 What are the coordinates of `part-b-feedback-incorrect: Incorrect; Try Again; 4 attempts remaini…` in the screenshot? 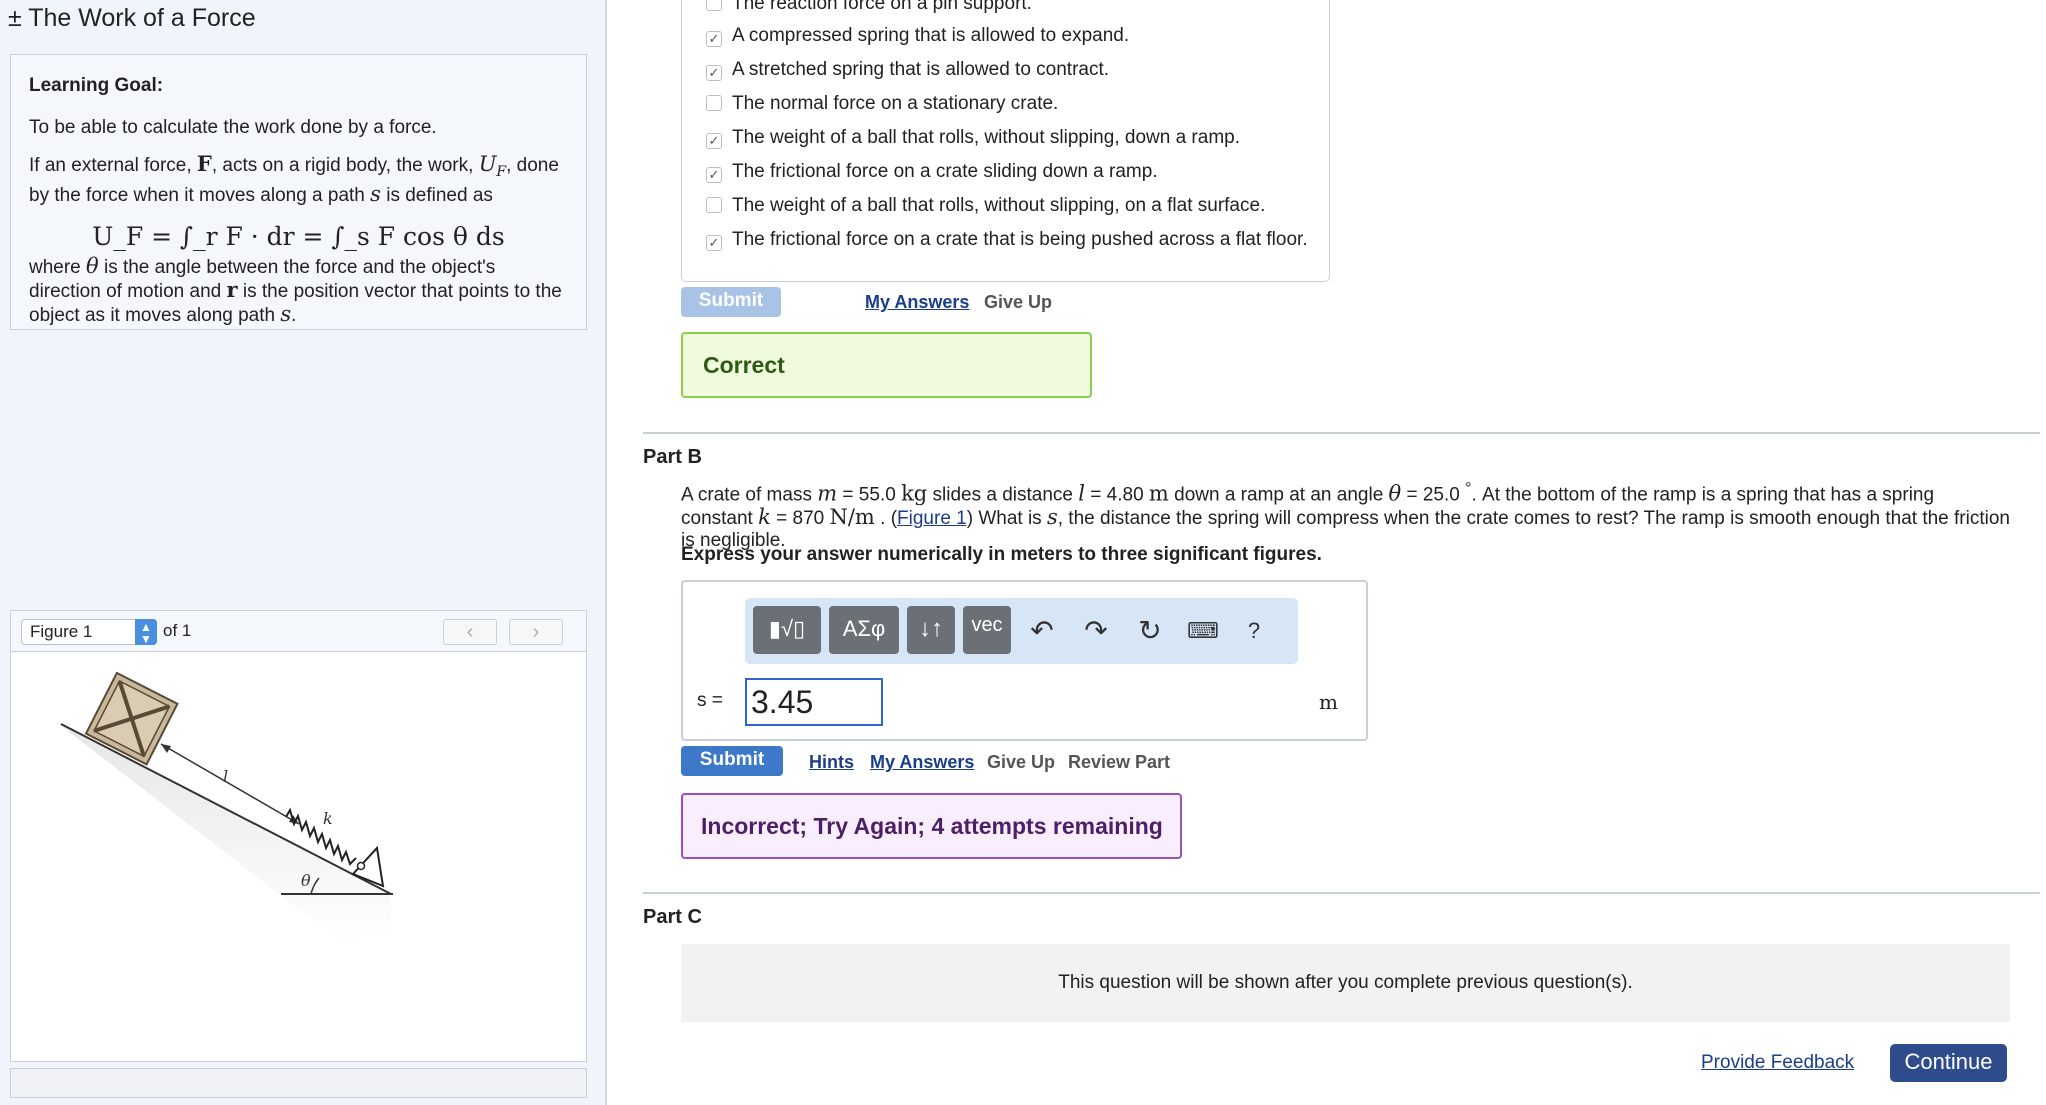 It's located at (931, 826).